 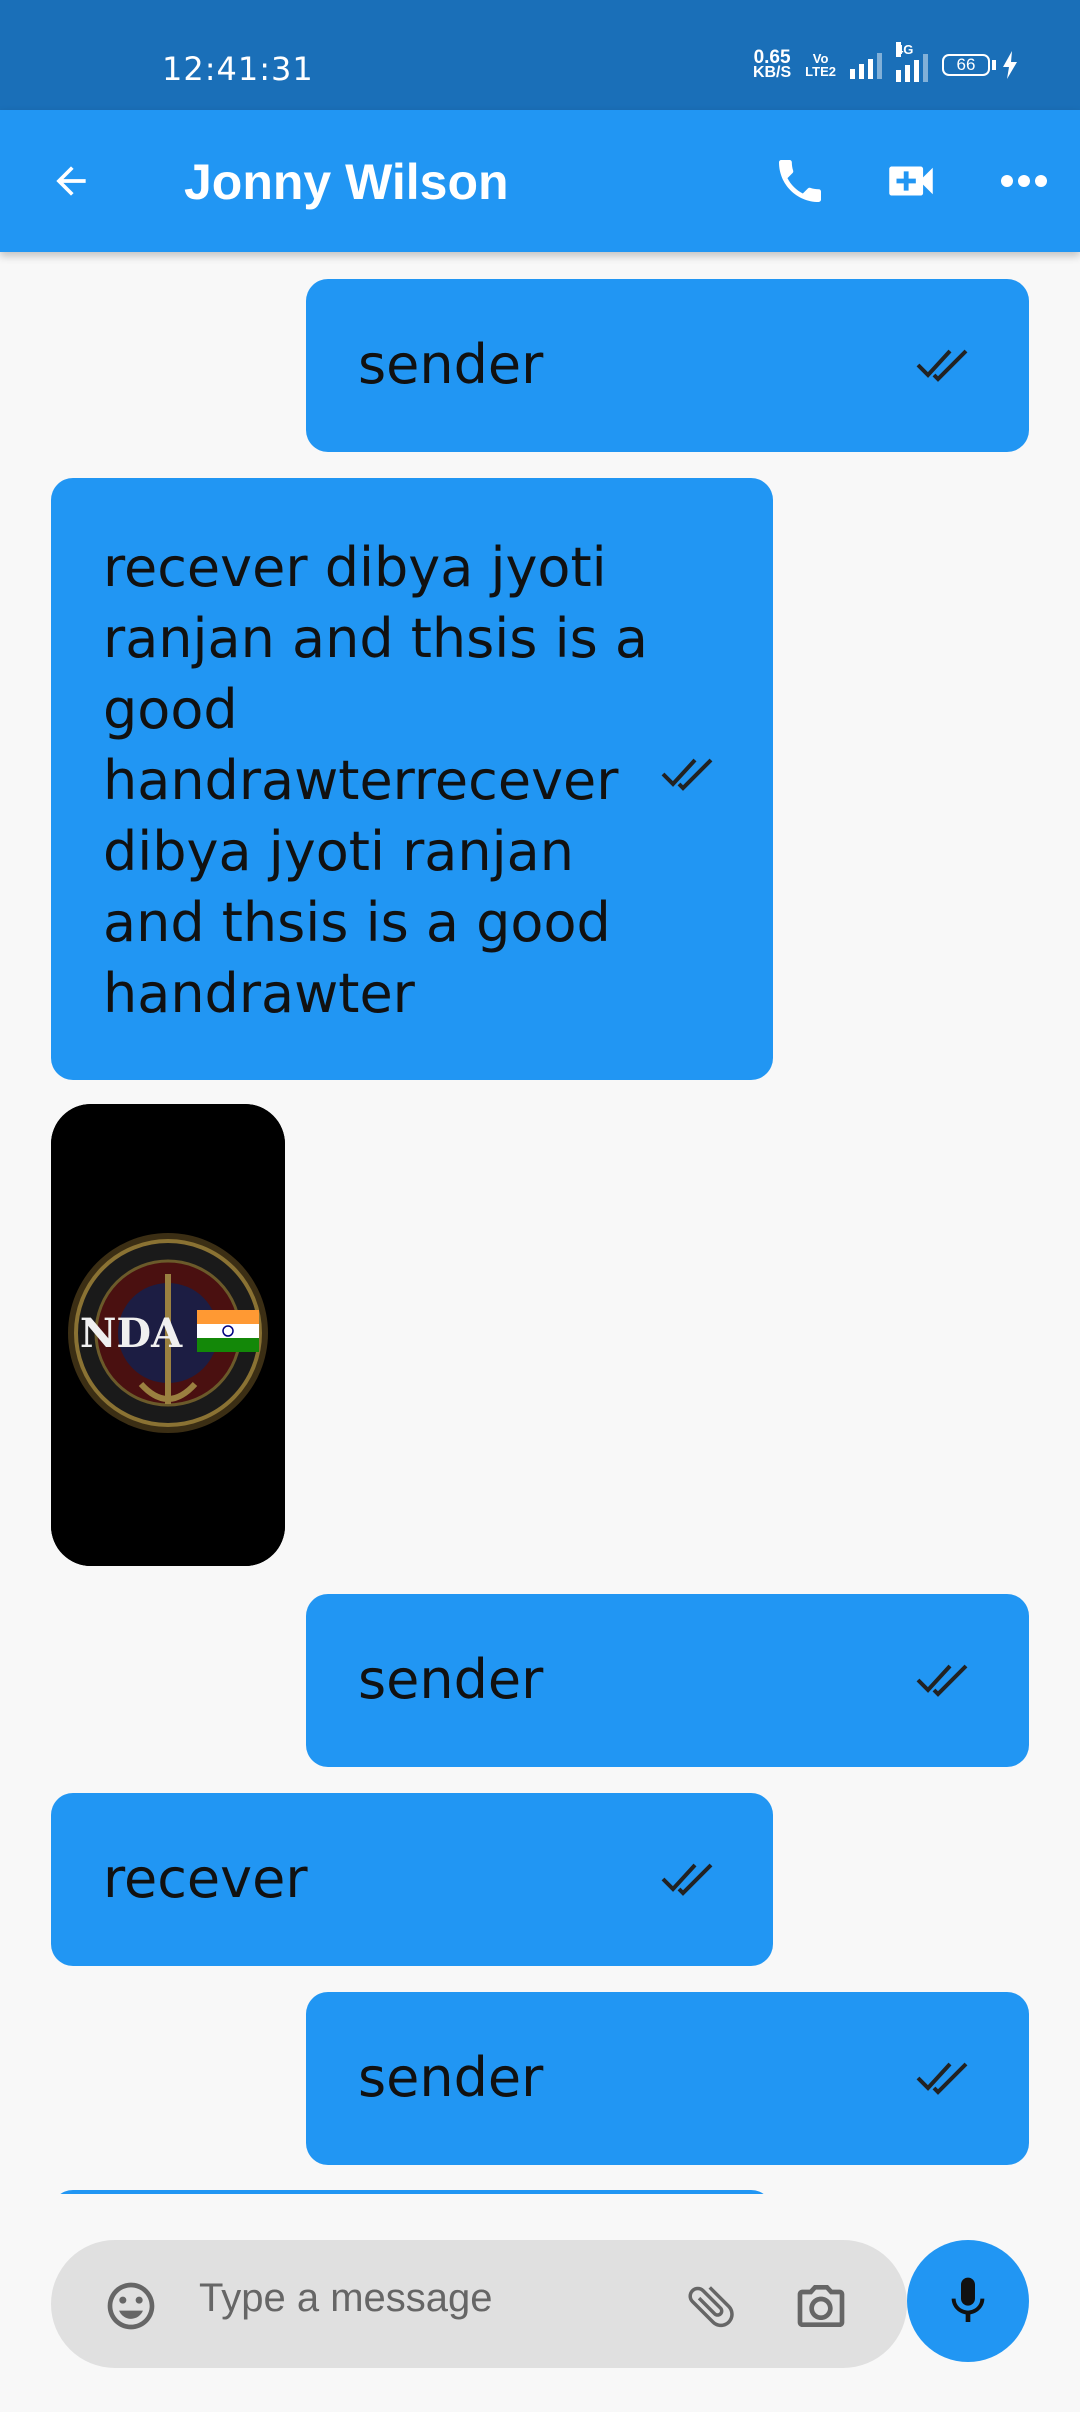 I want to click on volte-indicator: Vo LTE2, so click(x=820, y=65).